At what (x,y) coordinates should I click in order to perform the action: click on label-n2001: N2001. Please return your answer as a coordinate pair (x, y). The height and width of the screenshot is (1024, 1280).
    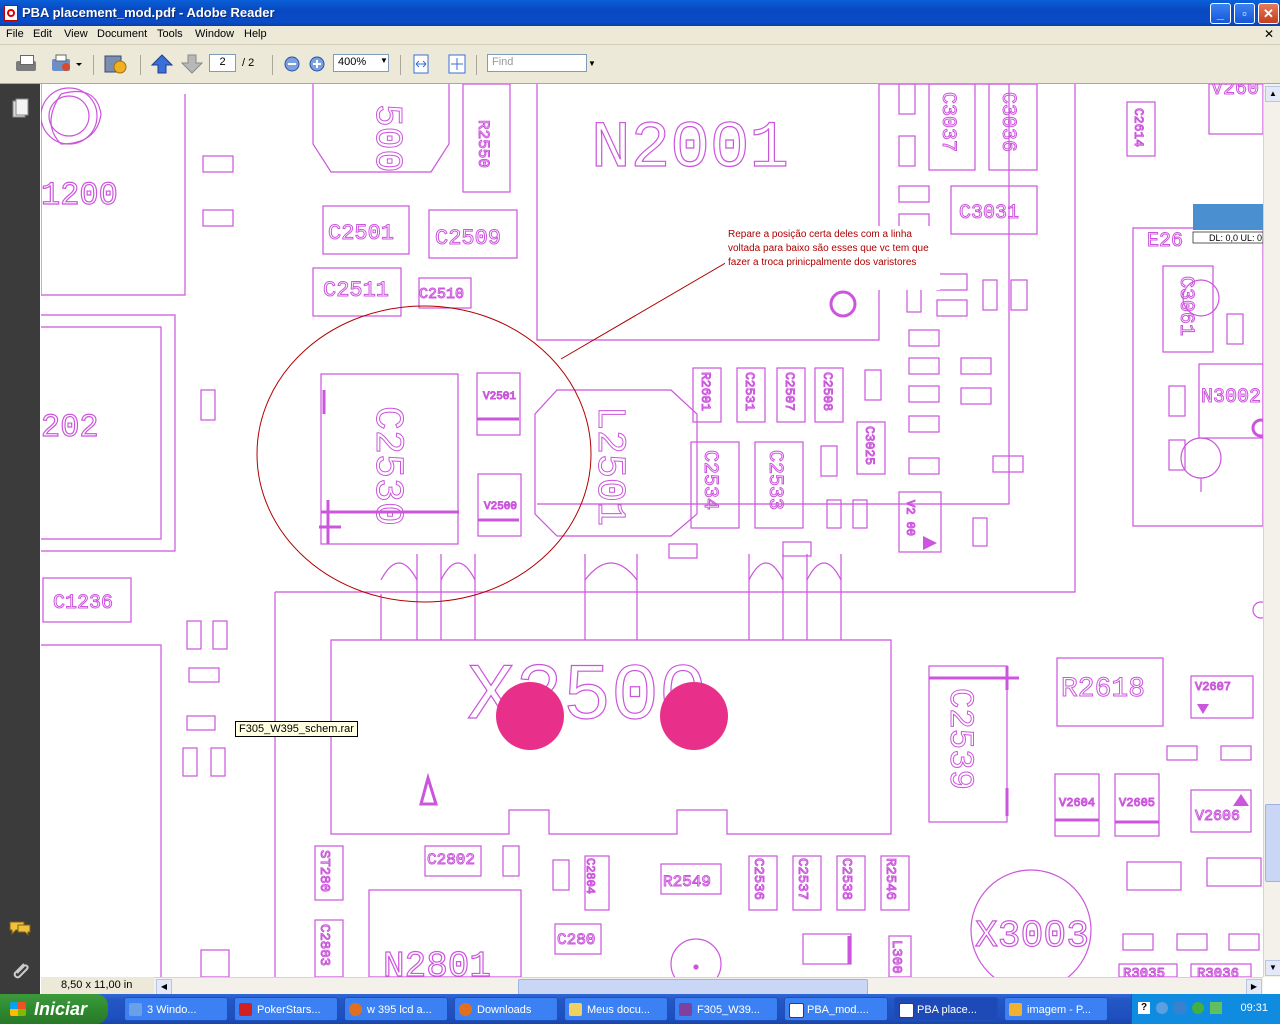
    Looking at the image, I should click on (690, 148).